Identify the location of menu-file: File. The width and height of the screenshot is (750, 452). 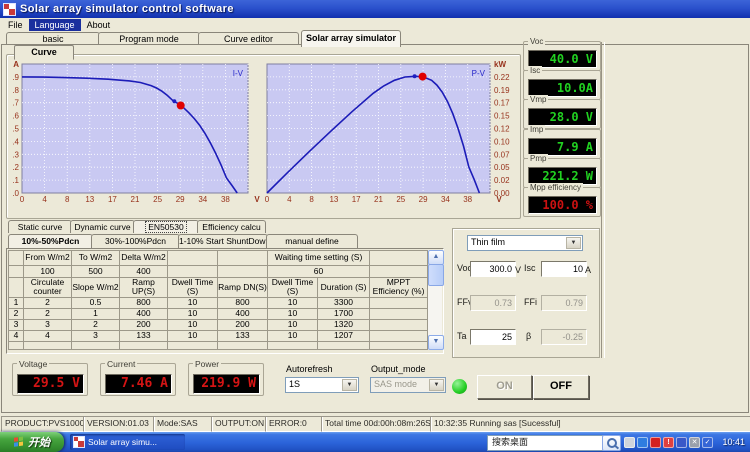
(15, 25).